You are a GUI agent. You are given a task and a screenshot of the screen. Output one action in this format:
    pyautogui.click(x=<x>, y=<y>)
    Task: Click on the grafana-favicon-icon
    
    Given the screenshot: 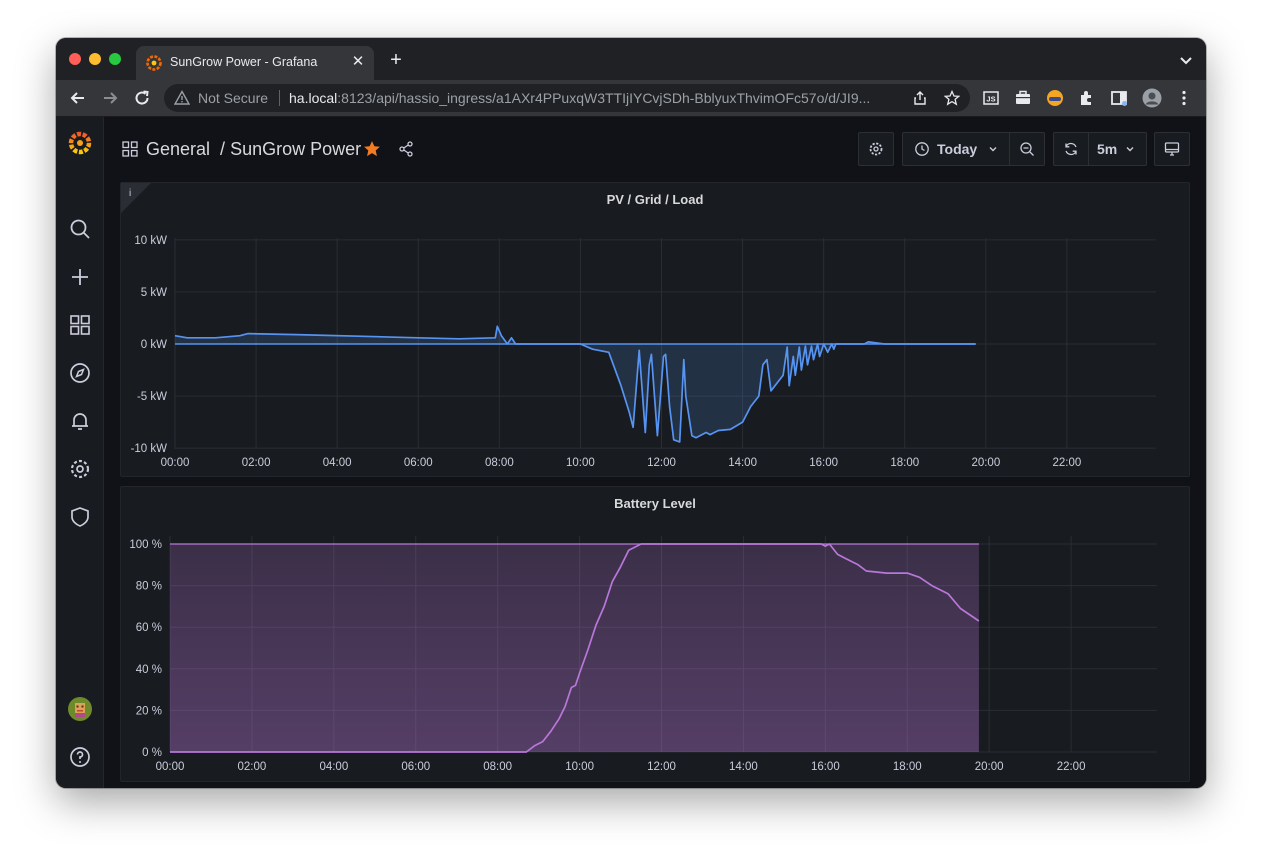 What is the action you would take?
    pyautogui.click(x=154, y=63)
    